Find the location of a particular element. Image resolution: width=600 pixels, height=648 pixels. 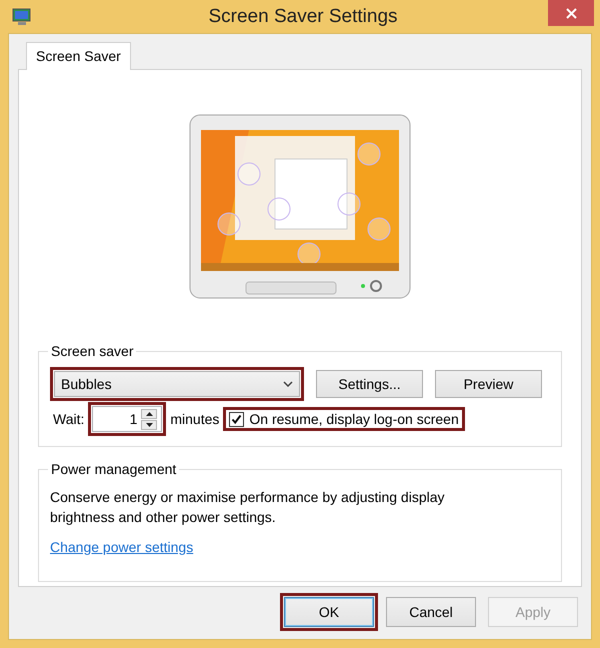

wait-spinner: 1 is located at coordinates (127, 419).